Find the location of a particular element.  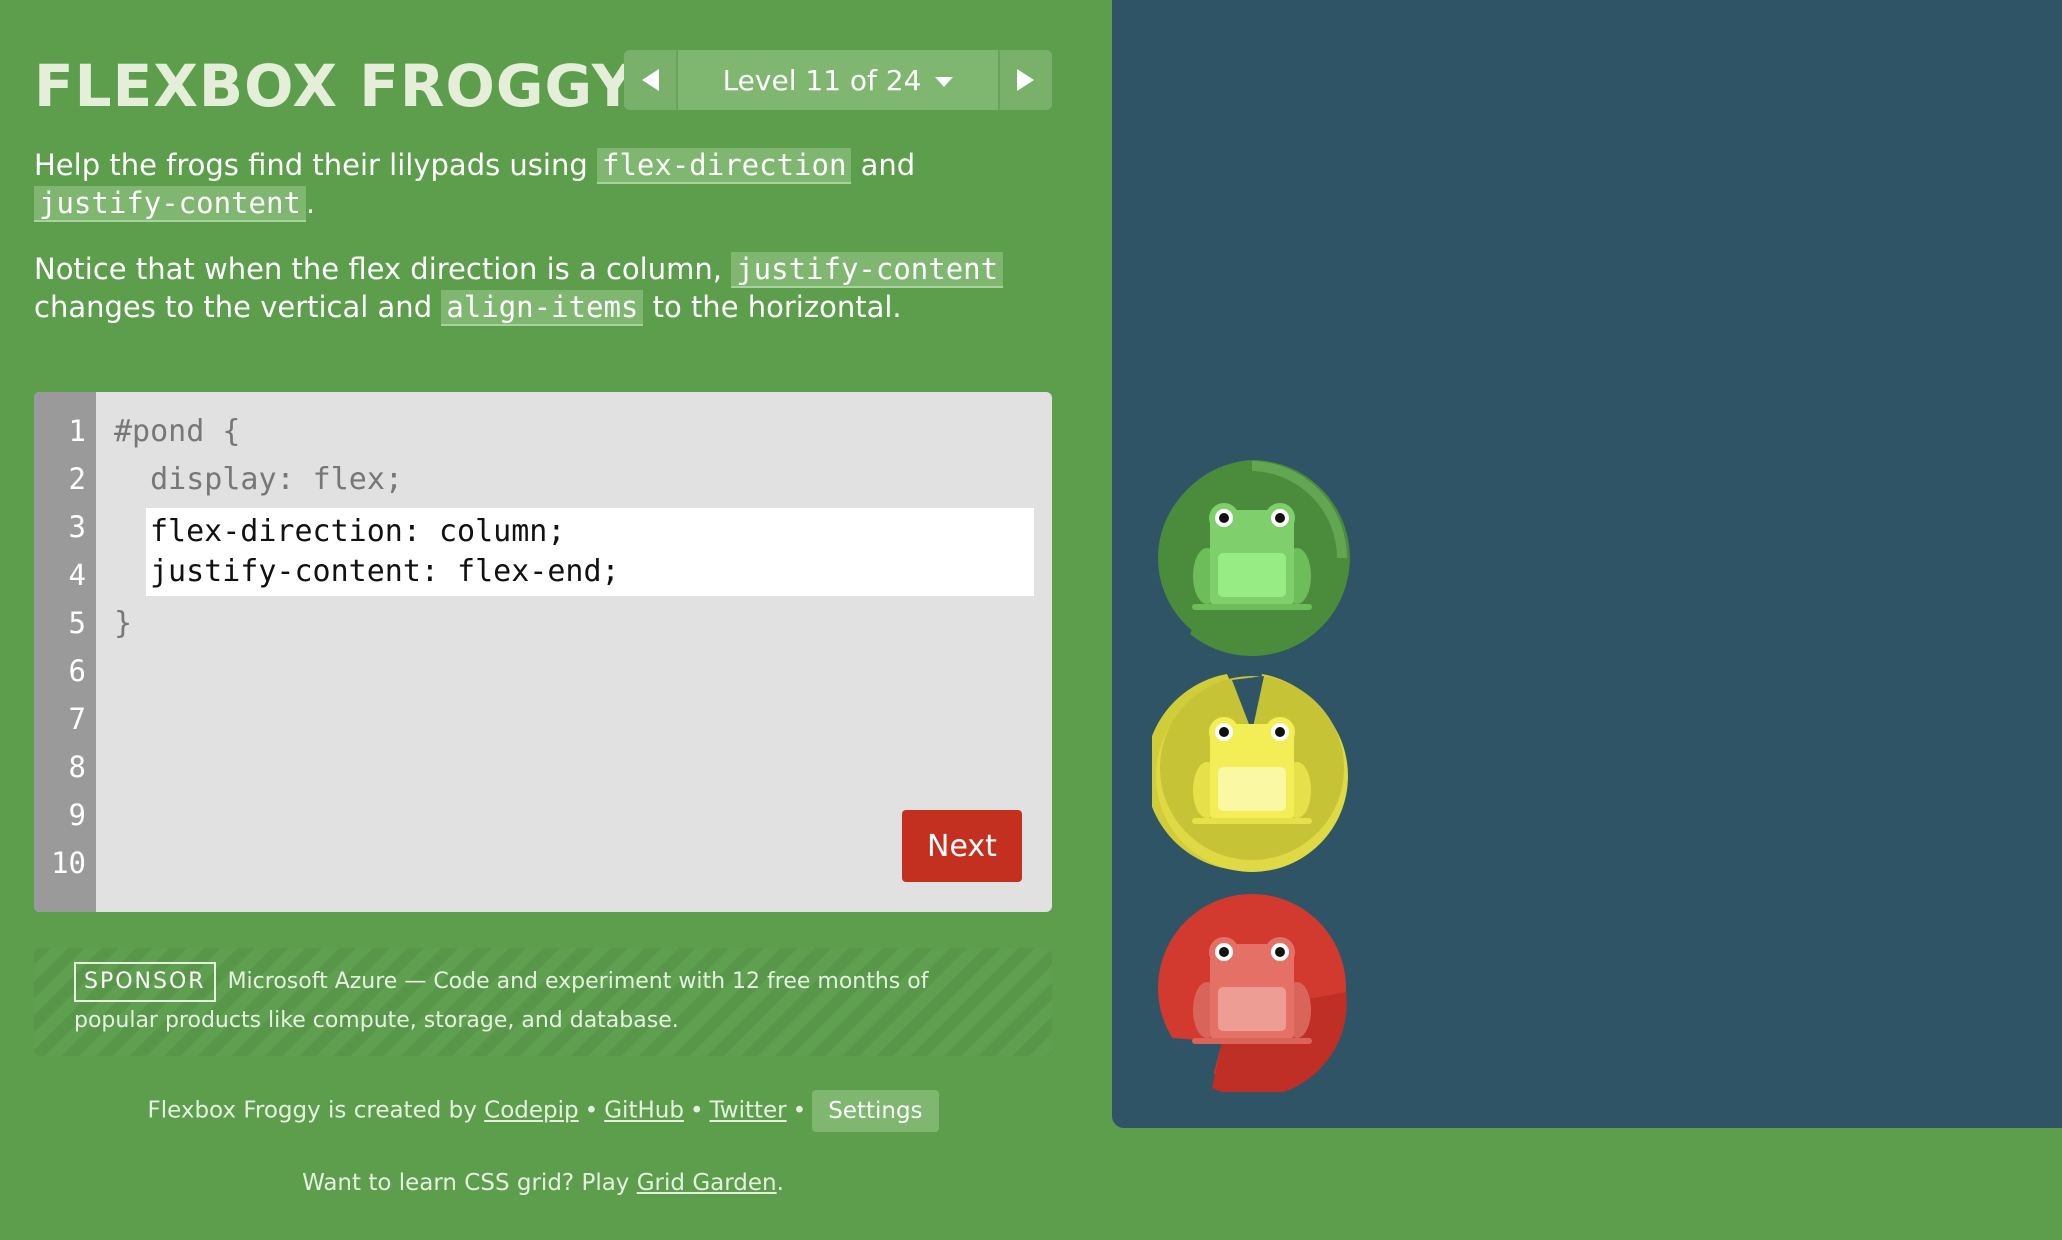

twitter-link: Twitter is located at coordinates (748, 1111).